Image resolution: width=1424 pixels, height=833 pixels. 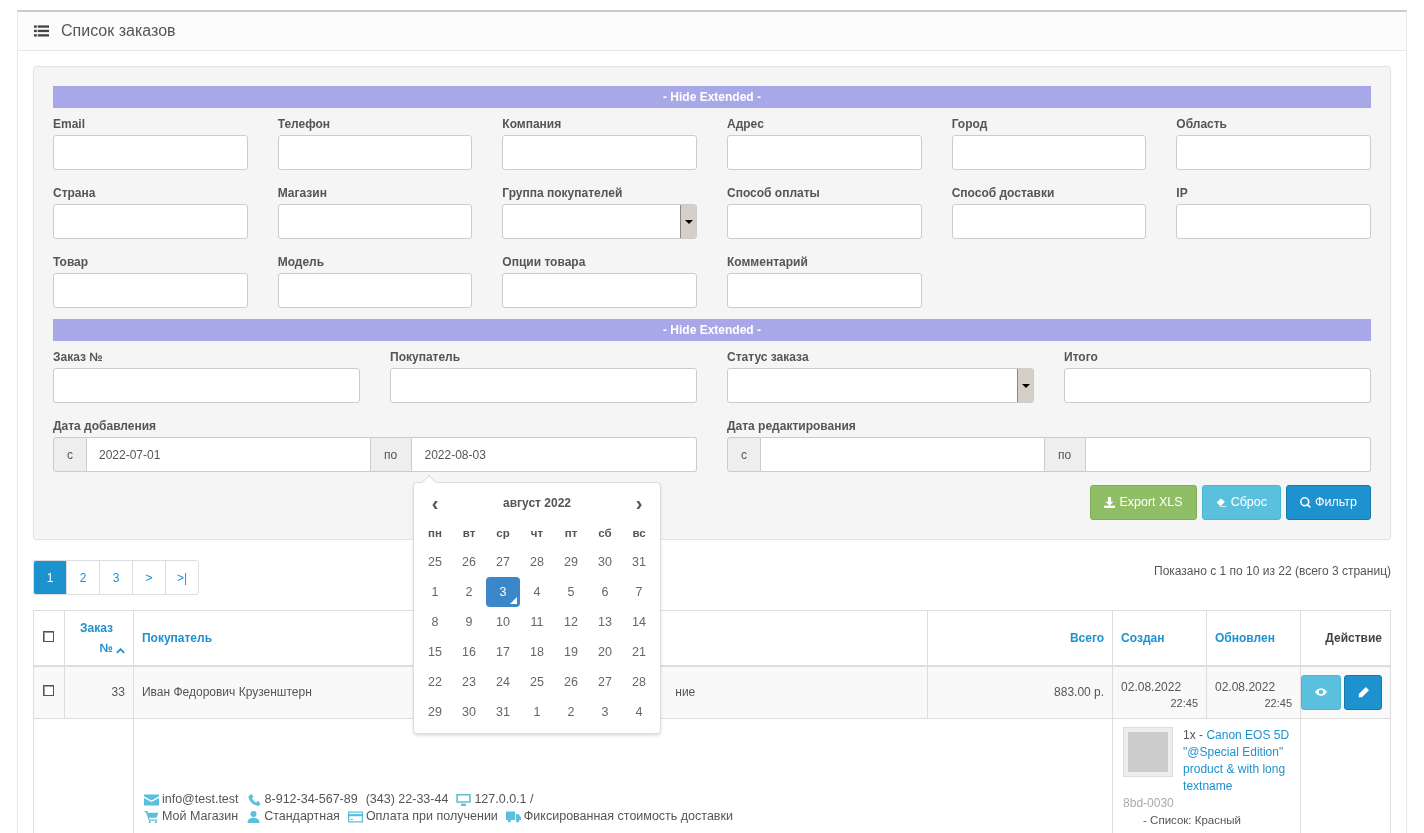 I want to click on calendar-day: 7, so click(x=639, y=592).